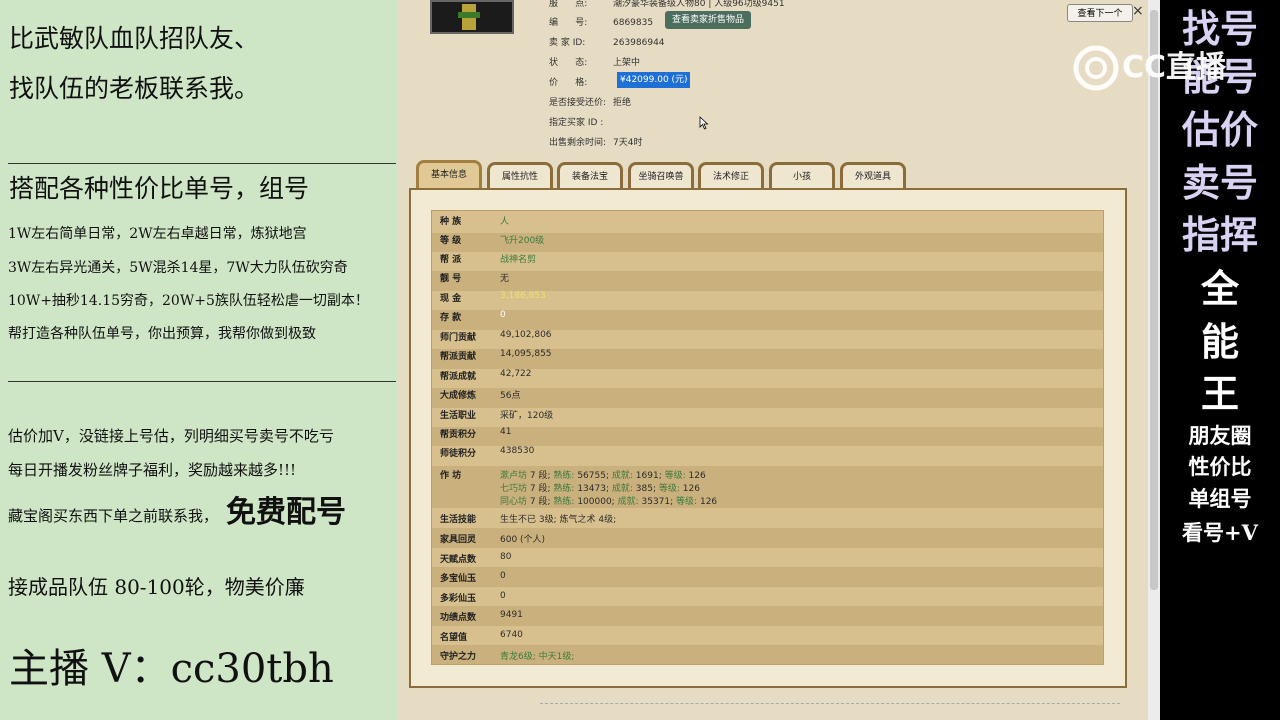 The width and height of the screenshot is (1280, 720). What do you see at coordinates (171, 436) in the screenshot?
I see `promo-text-5: 估价加V，没链接上号估，列明细买号卖号不吃亏` at bounding box center [171, 436].